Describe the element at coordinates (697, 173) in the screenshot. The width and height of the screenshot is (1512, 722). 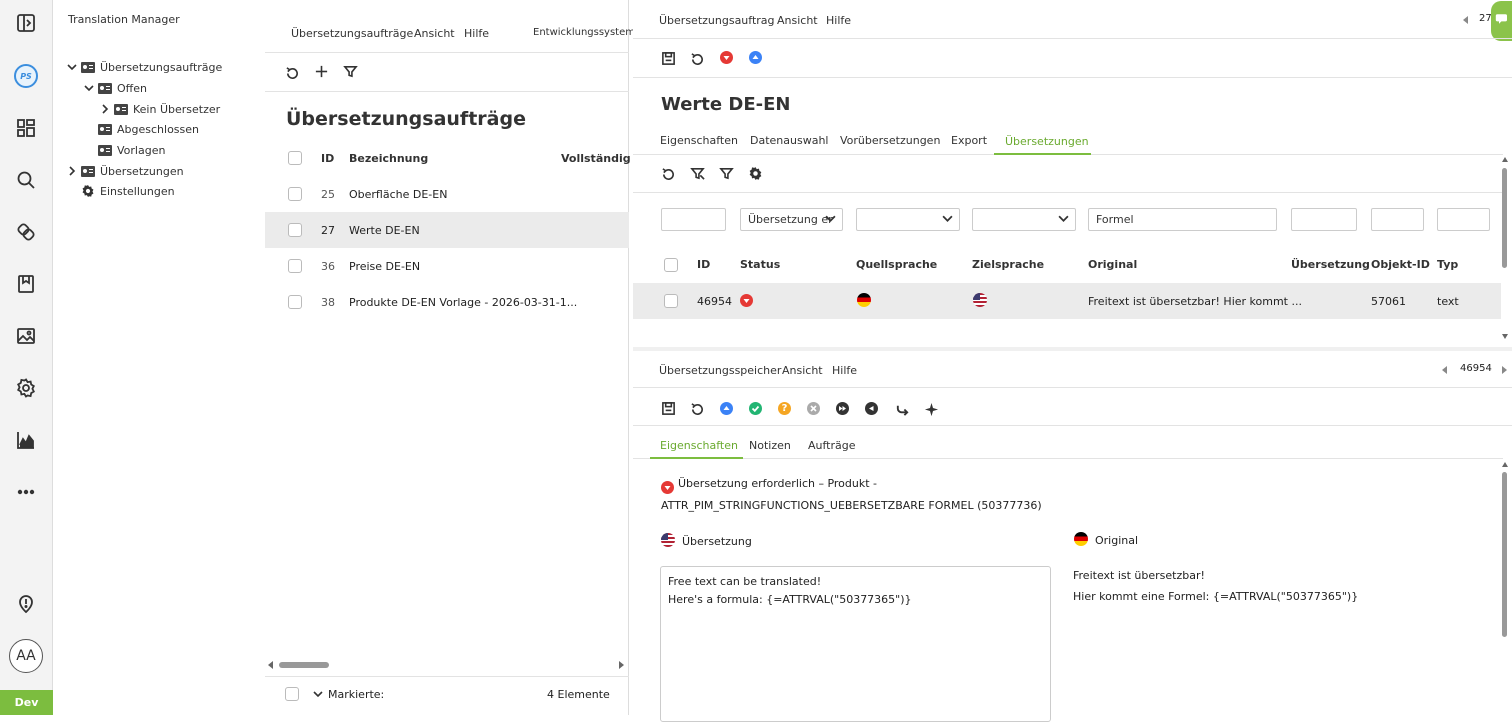
I see `filter-clear-icon` at that location.